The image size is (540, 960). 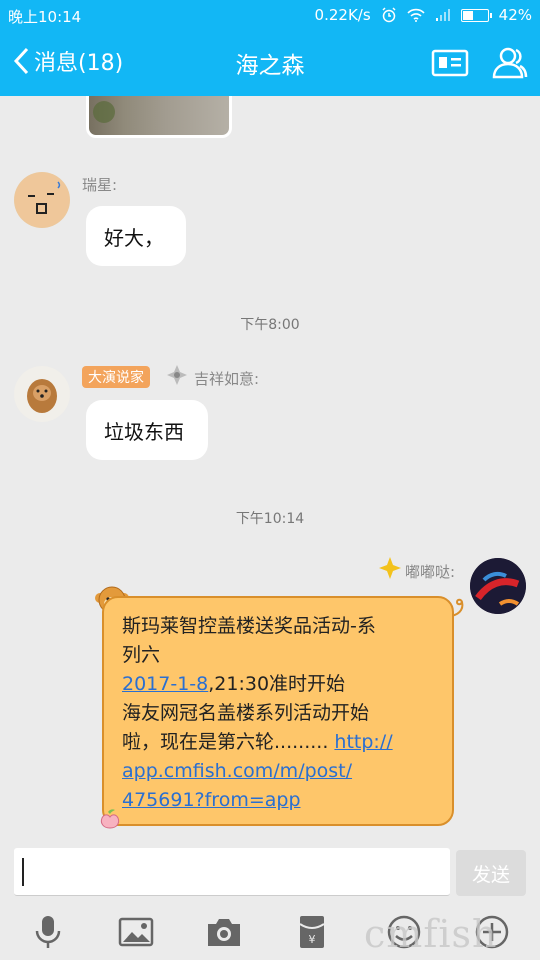 What do you see at coordinates (510, 63) in the screenshot?
I see `group-members-icon` at bounding box center [510, 63].